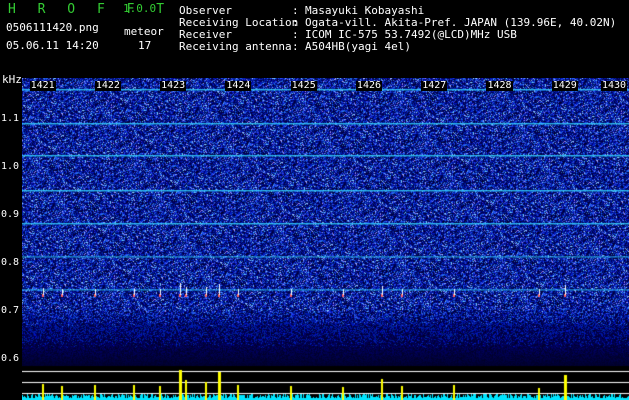 This screenshot has height=400, width=629. Describe the element at coordinates (52, 45) in the screenshot. I see `observation-datetime: 05.06.11 14:20` at that location.